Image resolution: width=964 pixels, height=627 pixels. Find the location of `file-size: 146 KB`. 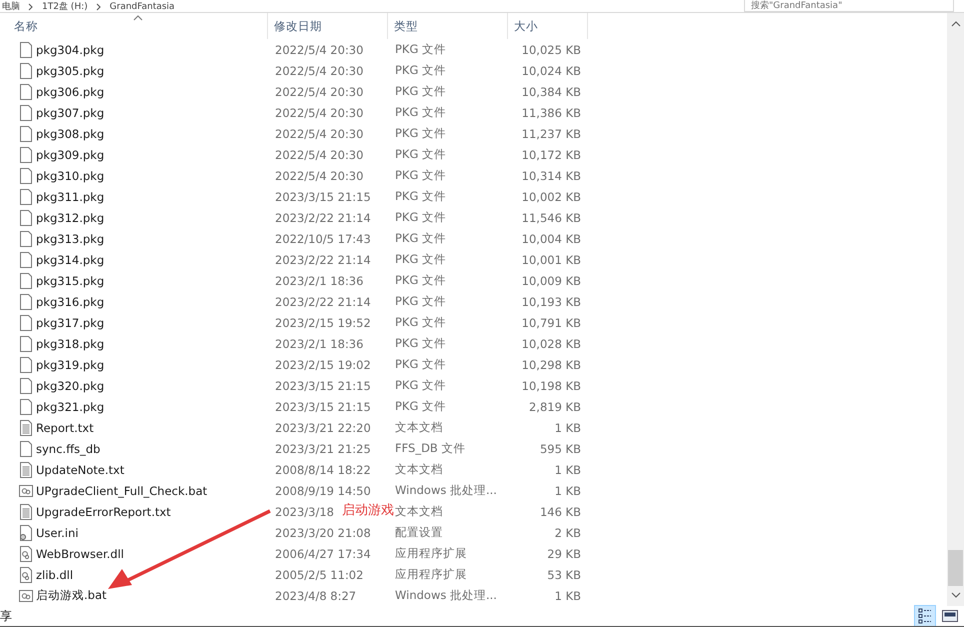

file-size: 146 KB is located at coordinates (560, 511).